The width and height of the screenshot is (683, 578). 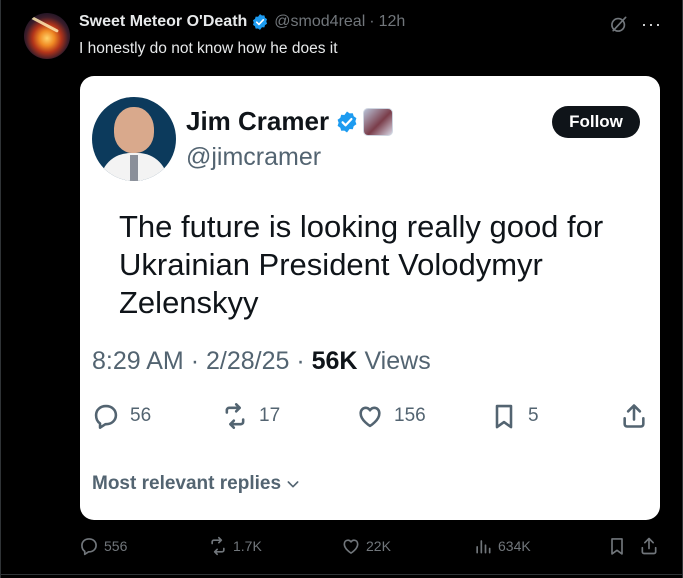 What do you see at coordinates (134, 168) in the screenshot?
I see `avatar-tie` at bounding box center [134, 168].